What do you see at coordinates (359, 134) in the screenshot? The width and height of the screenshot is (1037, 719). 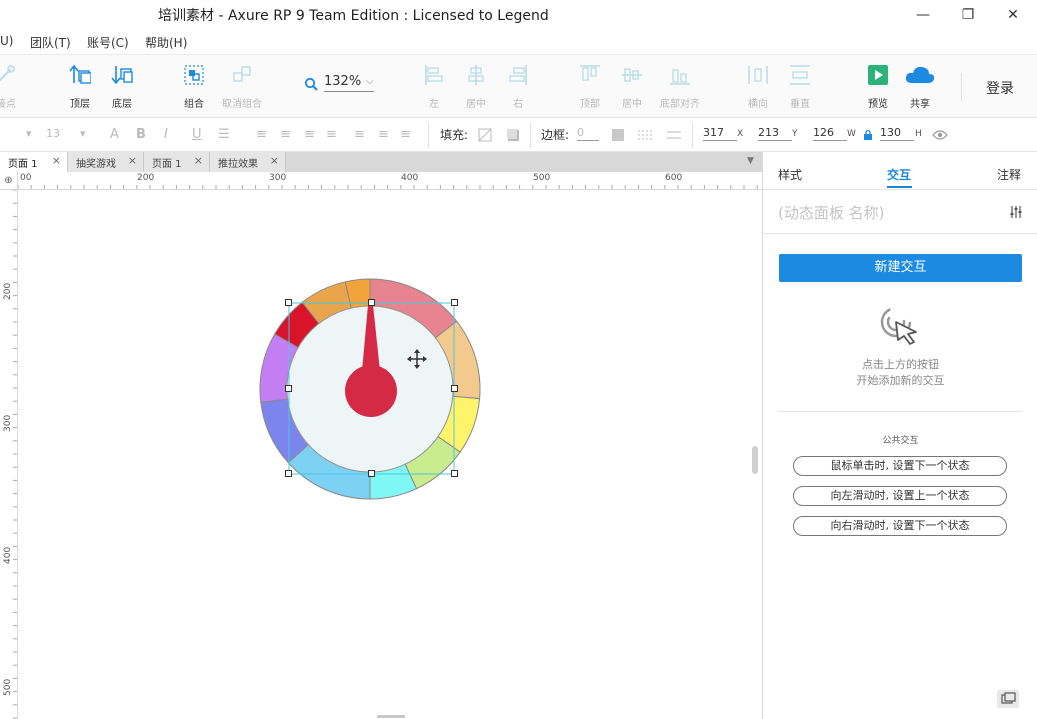 I see `valign-top-icon: ≡` at bounding box center [359, 134].